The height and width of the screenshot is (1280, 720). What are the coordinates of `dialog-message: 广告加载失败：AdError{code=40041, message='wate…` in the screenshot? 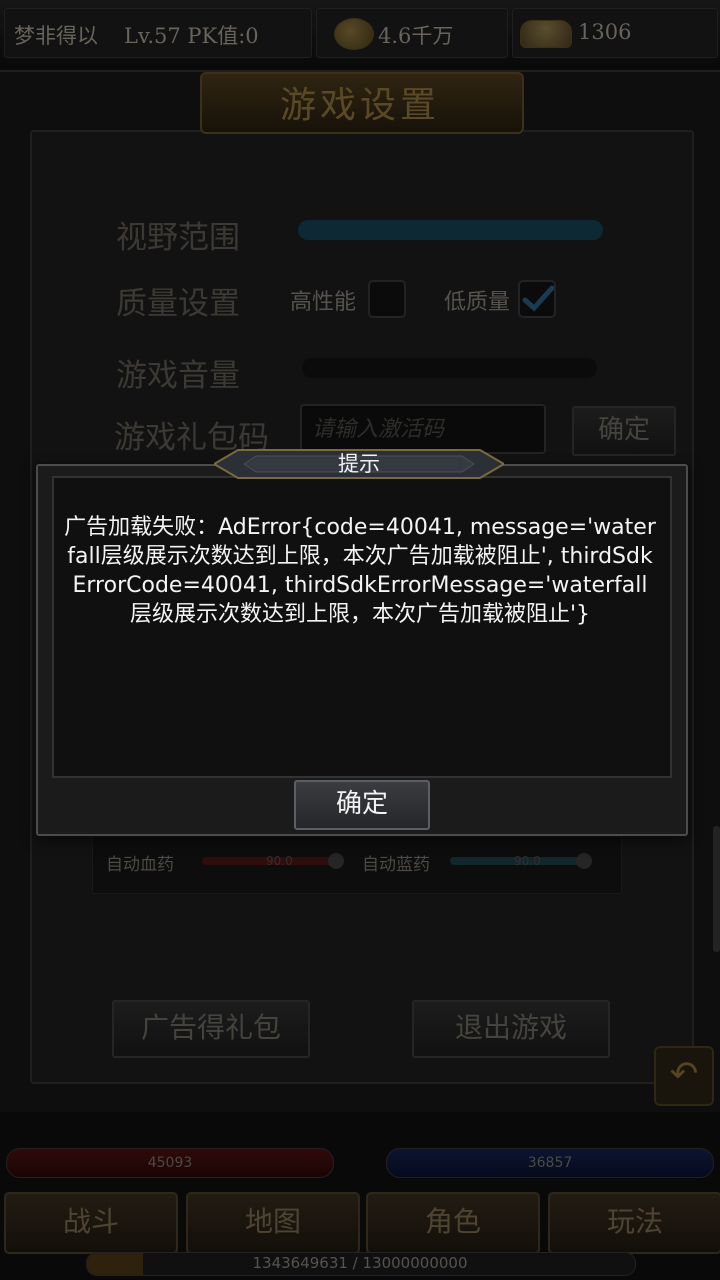 It's located at (360, 571).